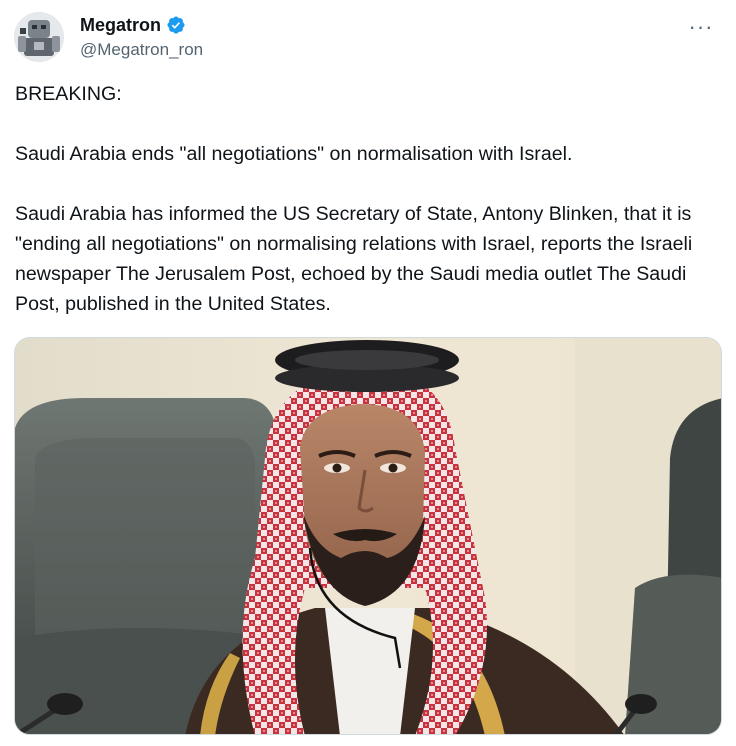  Describe the element at coordinates (120, 25) in the screenshot. I see `display-name: Megatron` at that location.